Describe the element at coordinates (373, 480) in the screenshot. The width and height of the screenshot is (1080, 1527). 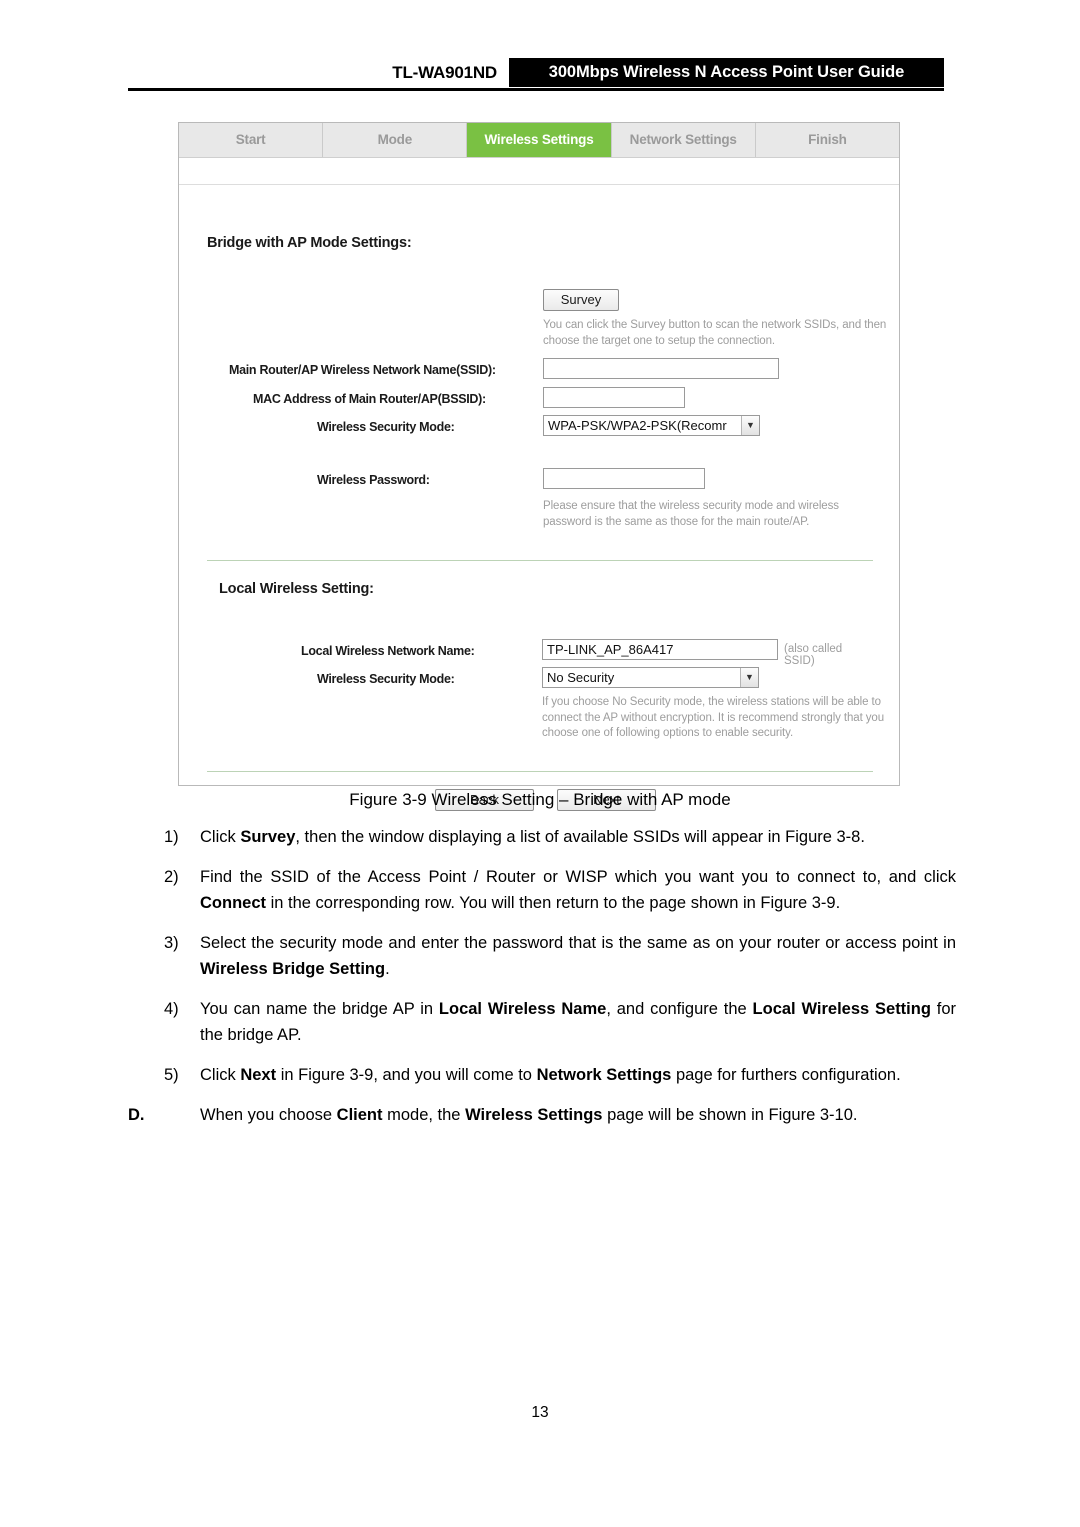
I see `wireless-password-label: Wireless Password:` at that location.